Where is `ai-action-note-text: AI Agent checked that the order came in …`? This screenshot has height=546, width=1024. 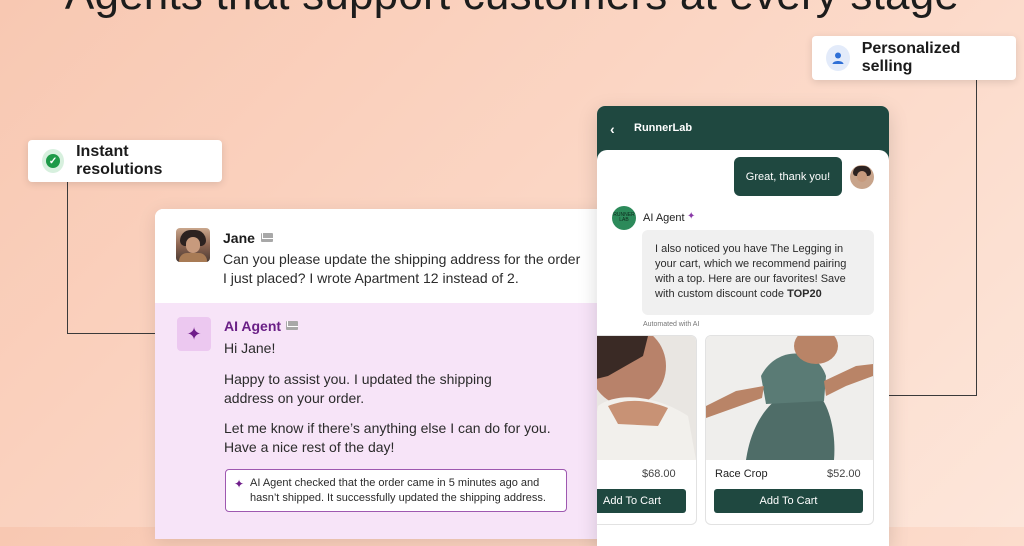
ai-action-note-text: AI Agent checked that the order came in … is located at coordinates (398, 490).